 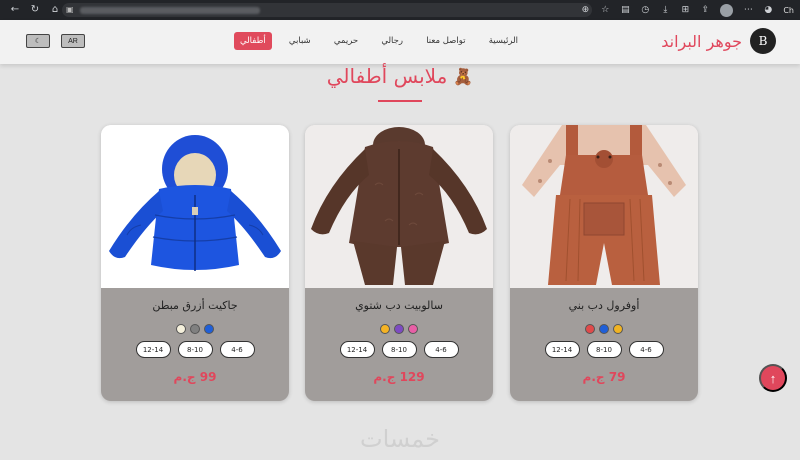 I want to click on nav-home: الرئيسية, so click(x=503, y=41).